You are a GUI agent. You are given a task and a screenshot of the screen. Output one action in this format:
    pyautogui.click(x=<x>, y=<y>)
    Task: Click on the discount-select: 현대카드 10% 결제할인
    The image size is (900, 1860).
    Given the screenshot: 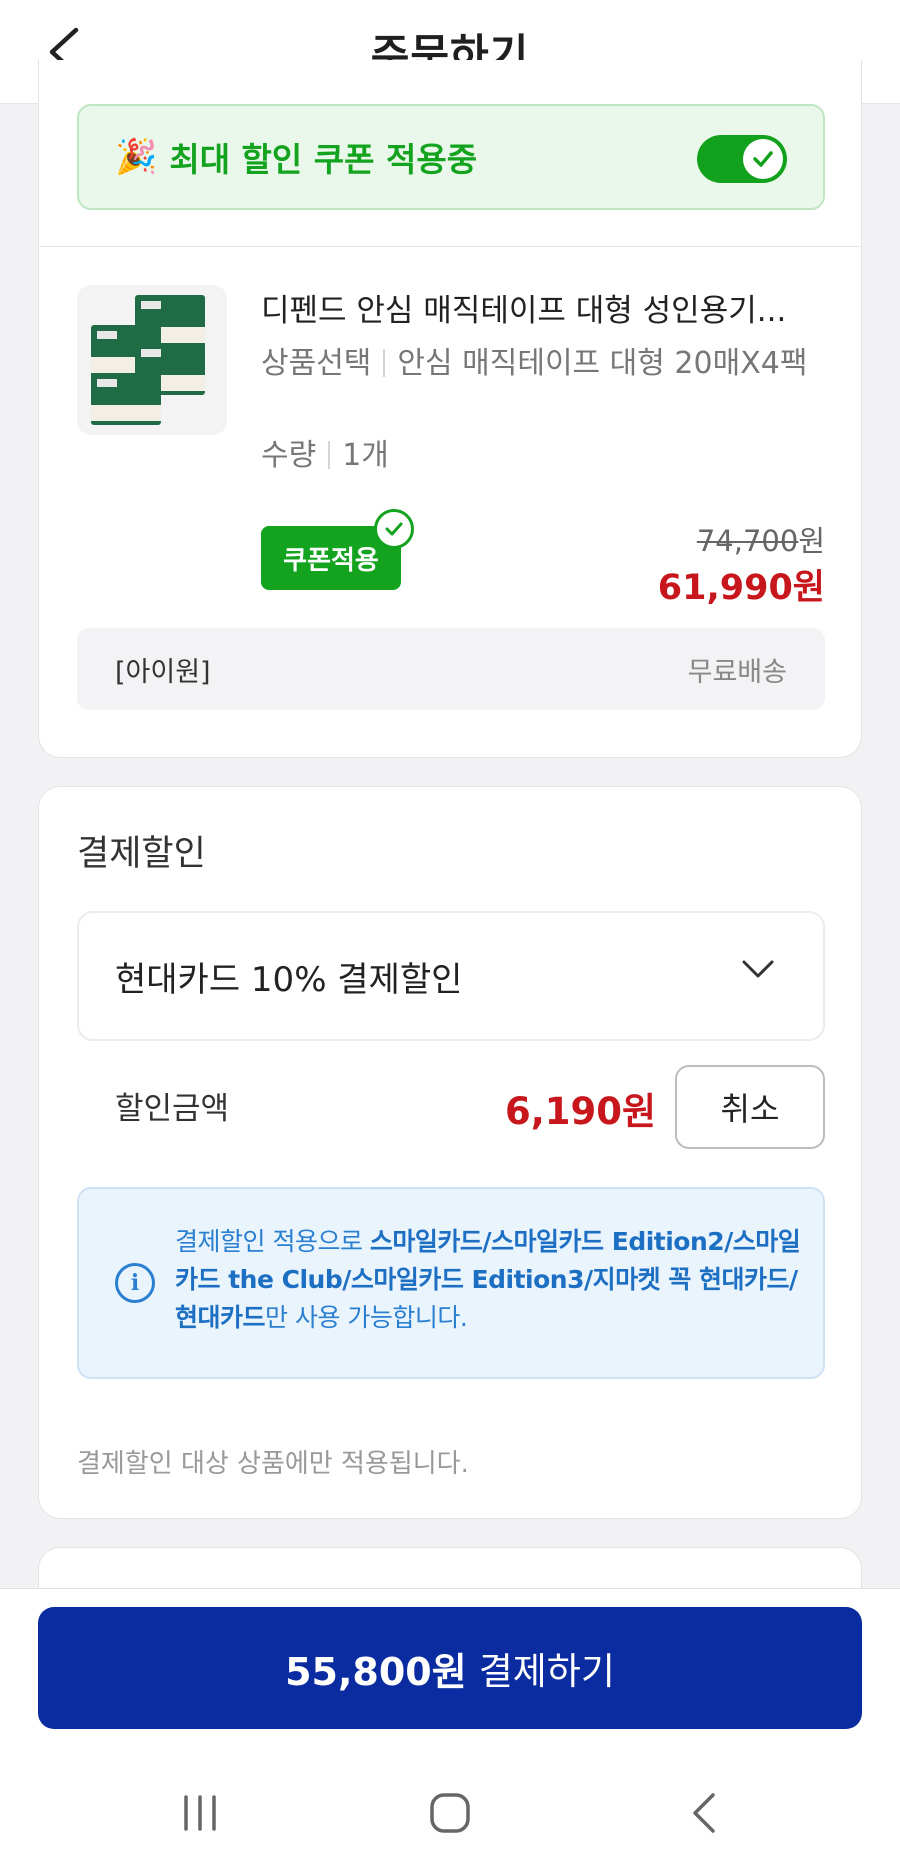 What is the action you would take?
    pyautogui.click(x=451, y=976)
    